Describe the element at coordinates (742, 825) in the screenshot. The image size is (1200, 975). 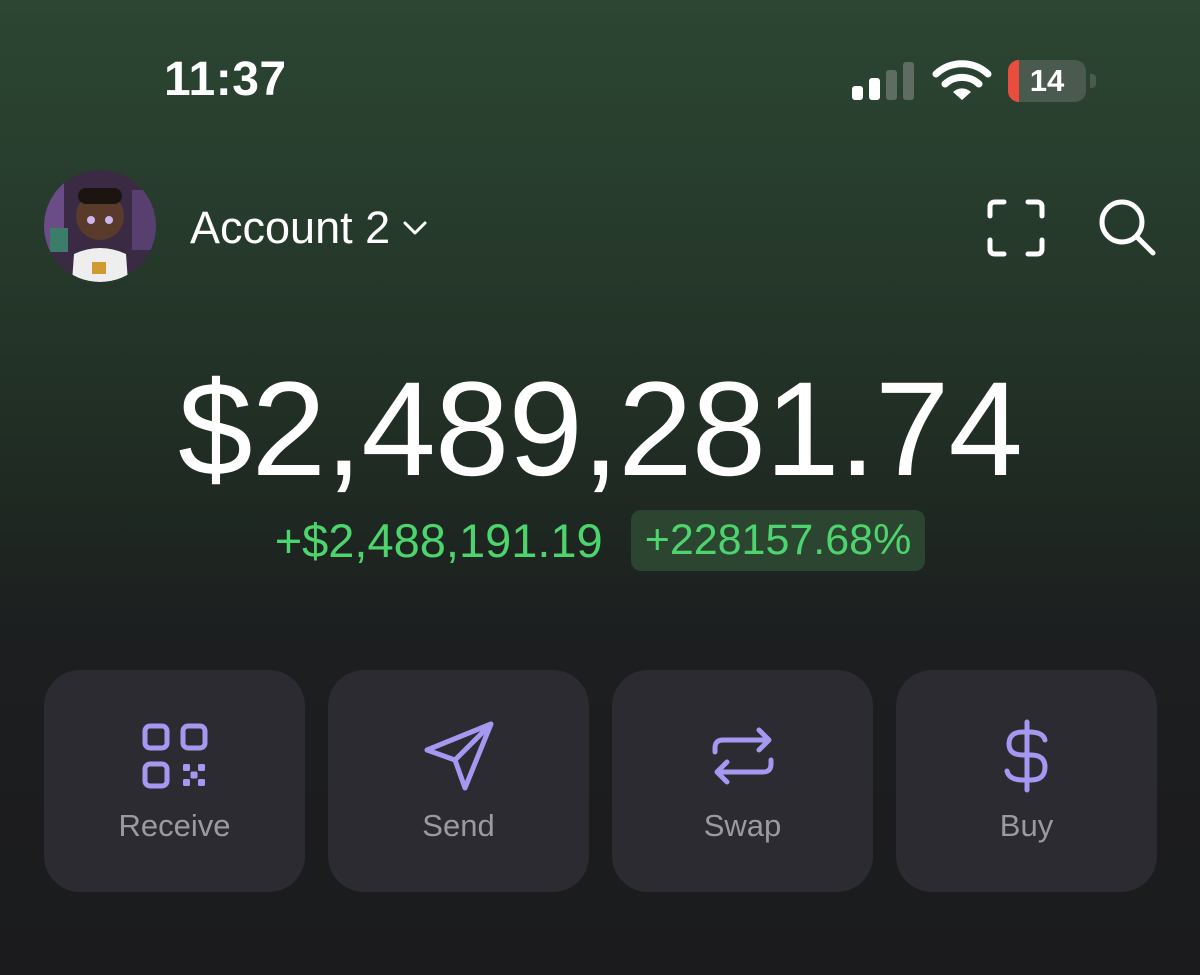
I see `swap-label: Swap` at that location.